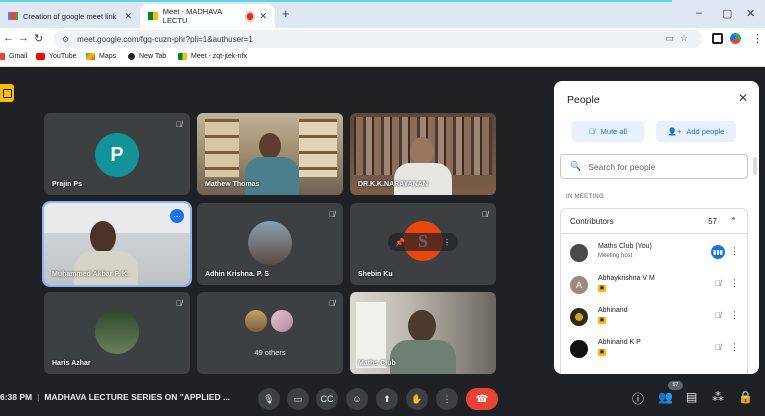 The height and width of the screenshot is (416, 765). What do you see at coordinates (90, 56) in the screenshot?
I see `maps-icon` at bounding box center [90, 56].